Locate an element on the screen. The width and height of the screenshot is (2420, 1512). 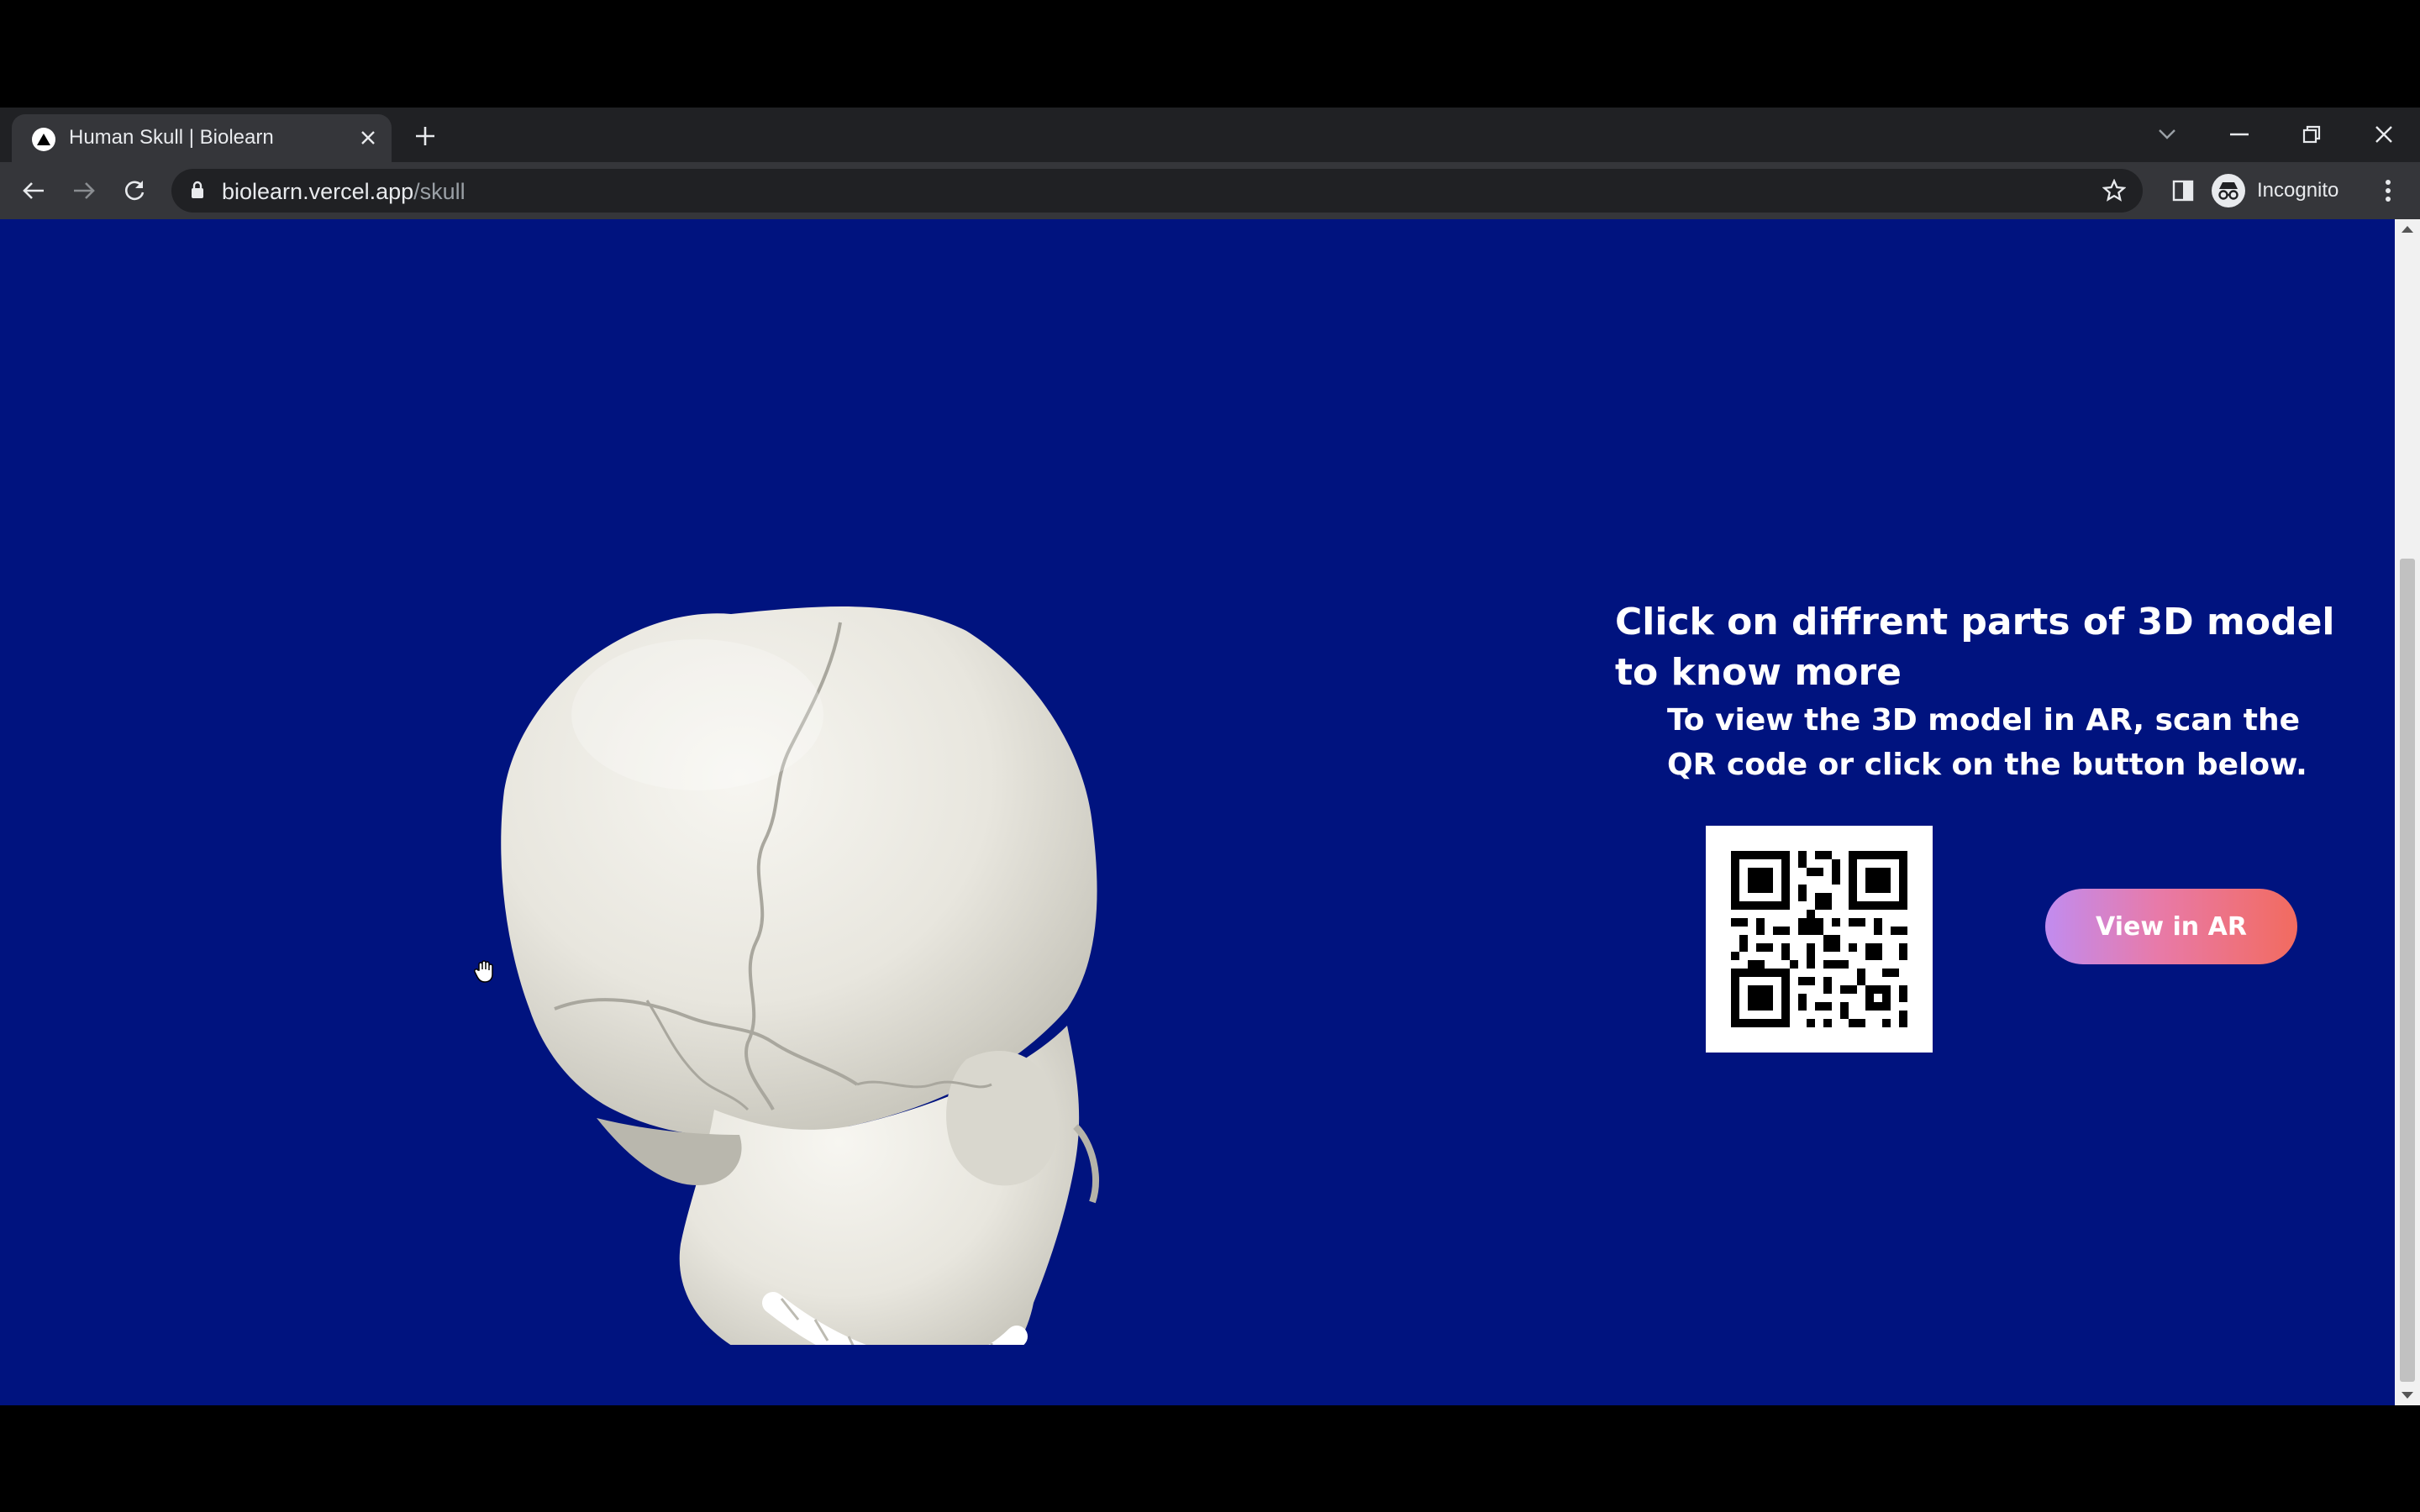
browser-tab-strip: Human Skull | Biolearn is located at coordinates (1210, 135).